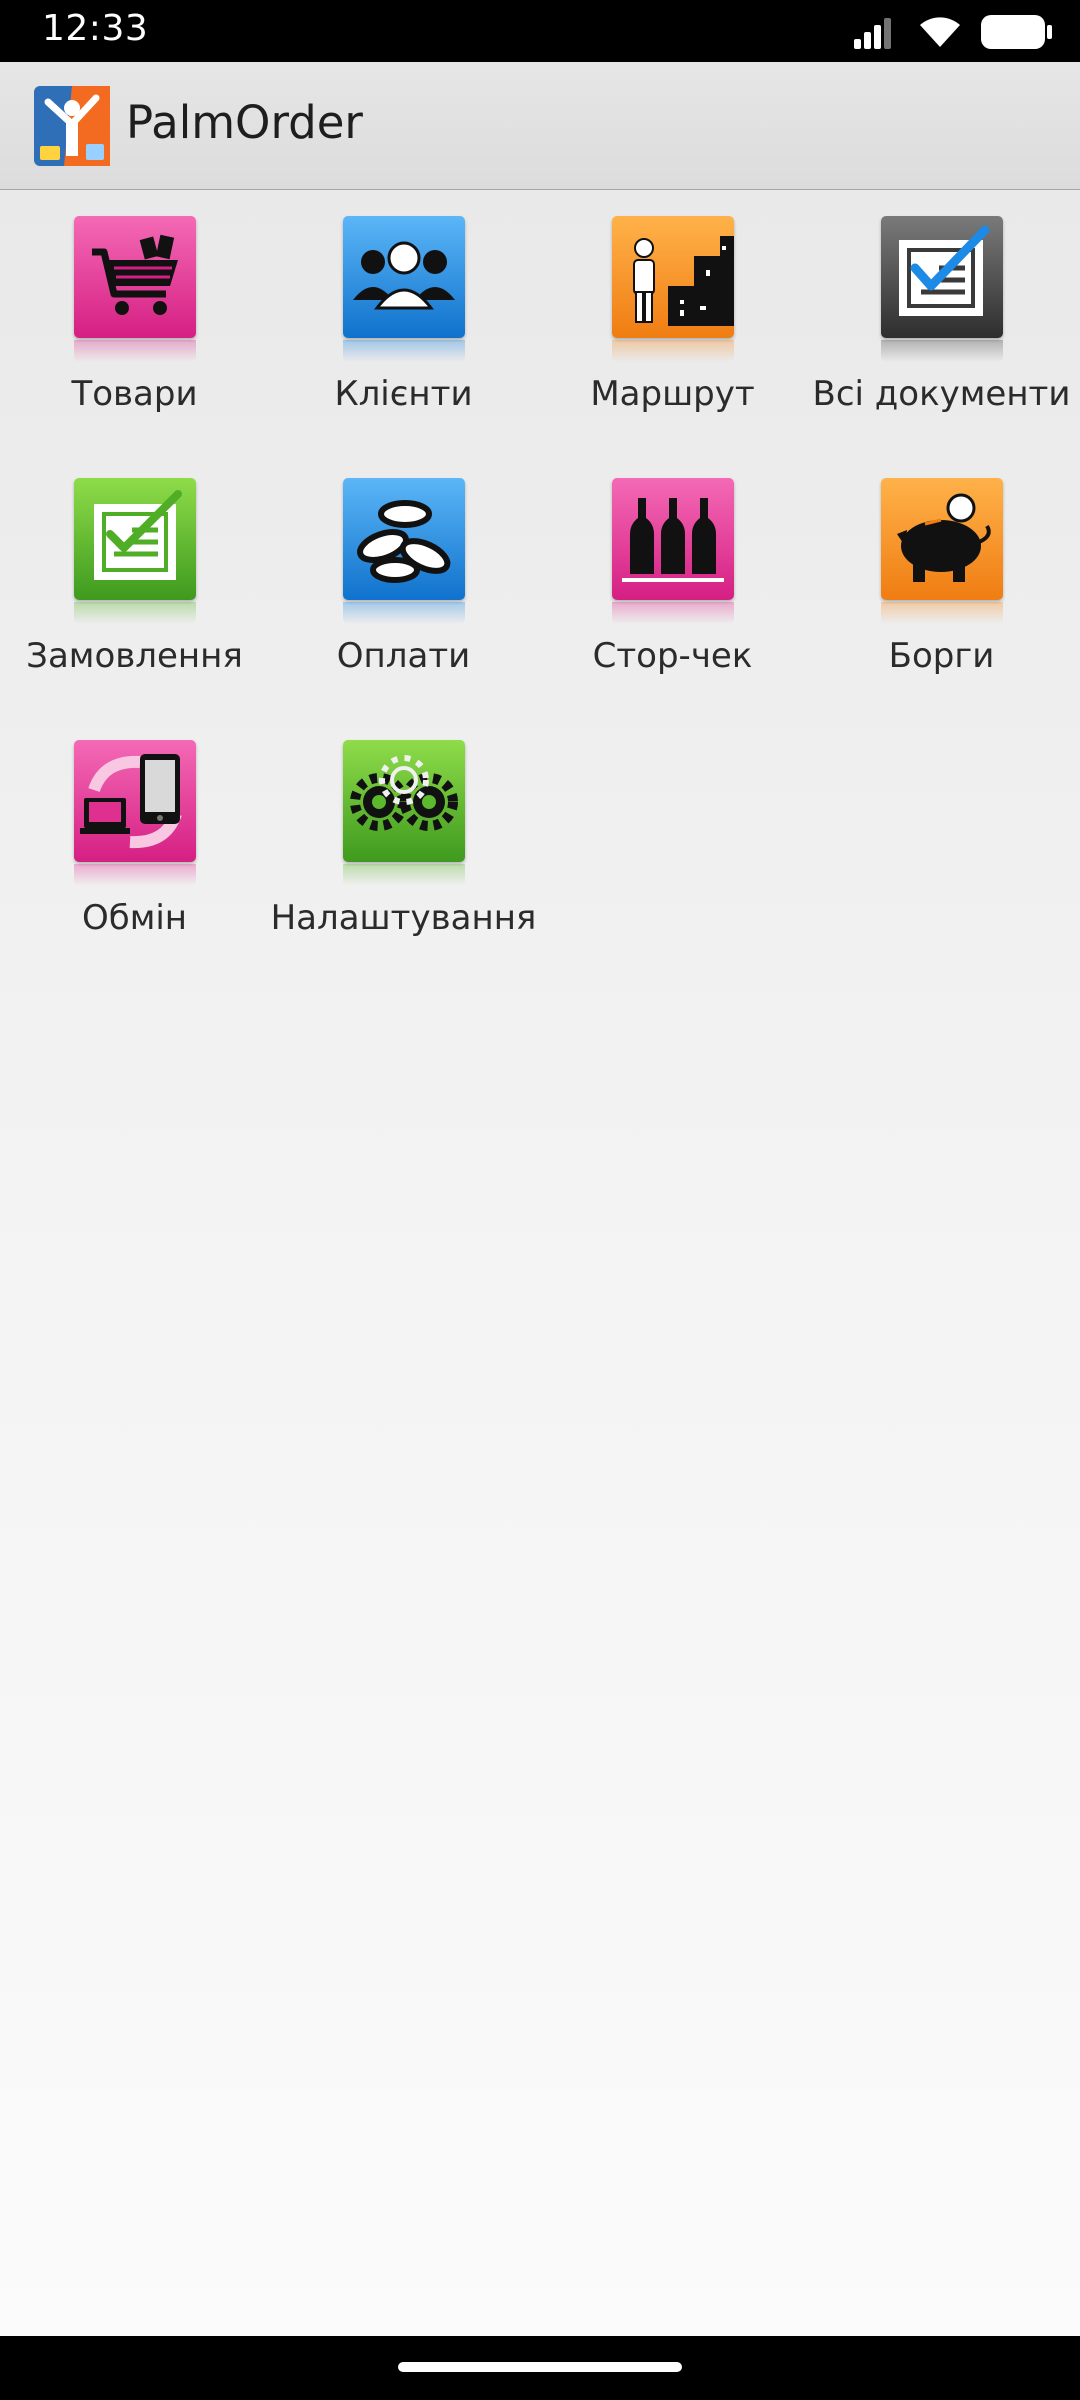 This screenshot has height=2400, width=1080. I want to click on home-gesture-handle, so click(540, 2367).